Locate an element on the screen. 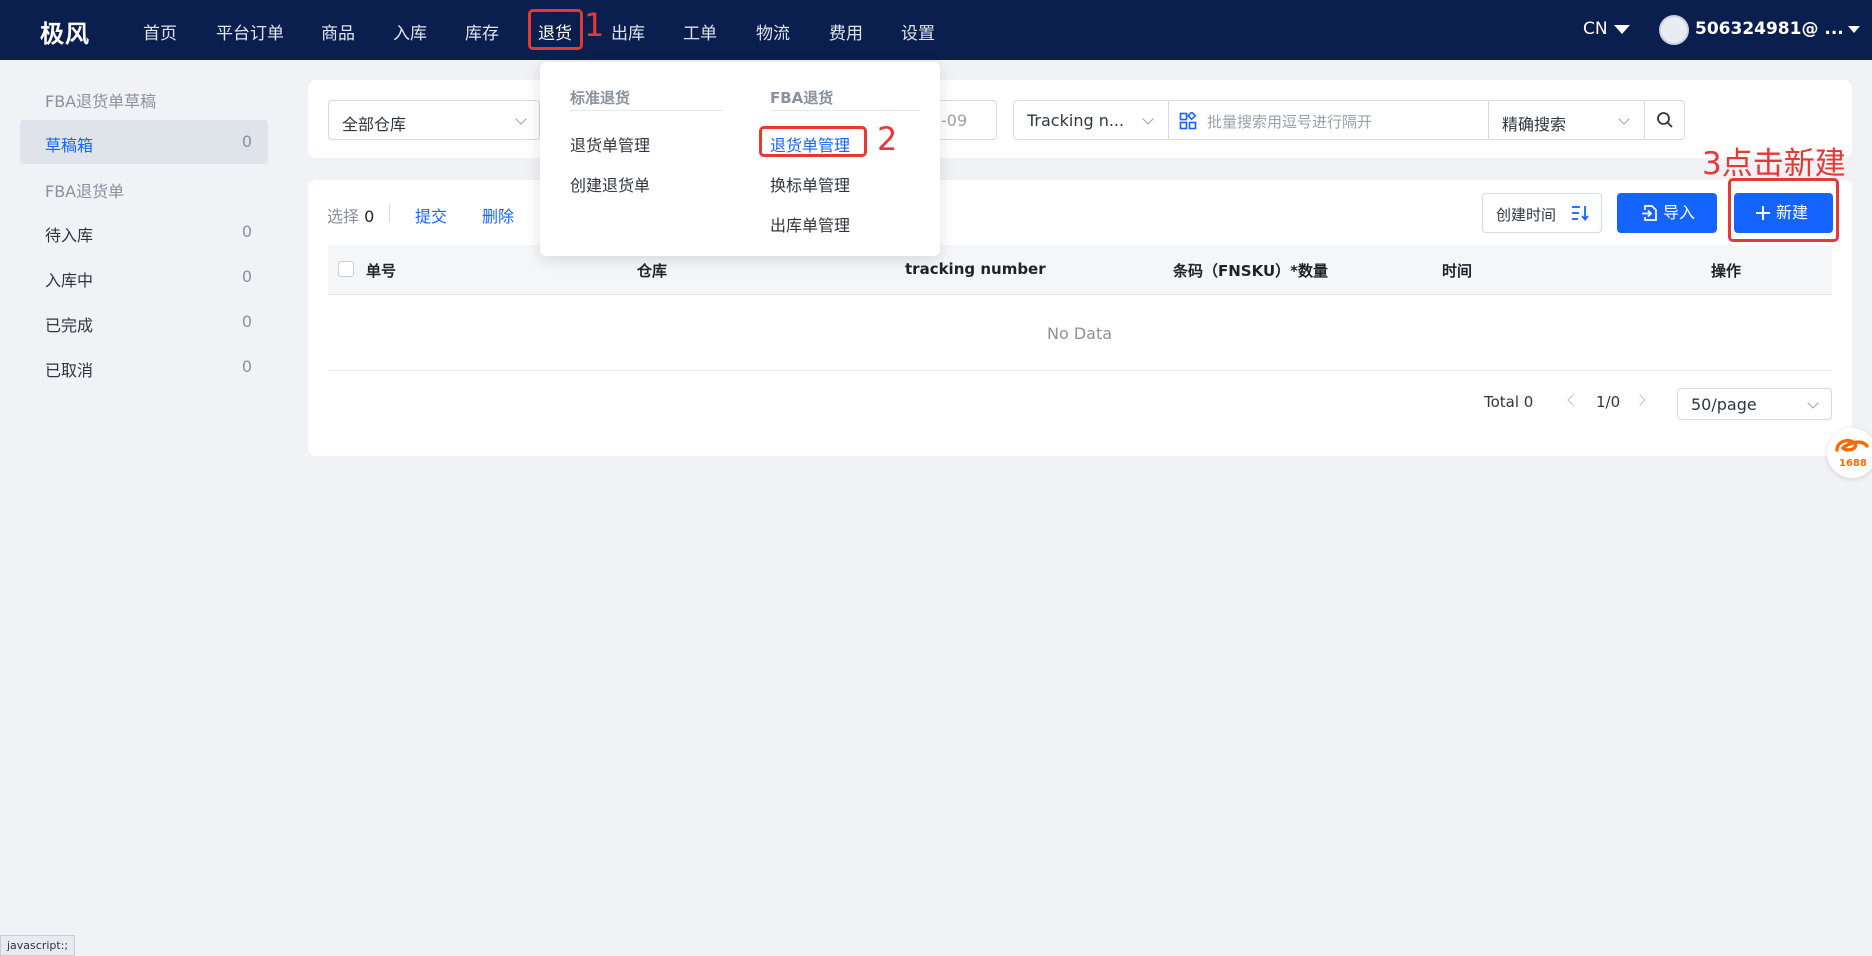 This screenshot has width=1872, height=956. dropdown-standard-returns-title: 标准退货 is located at coordinates (600, 98).